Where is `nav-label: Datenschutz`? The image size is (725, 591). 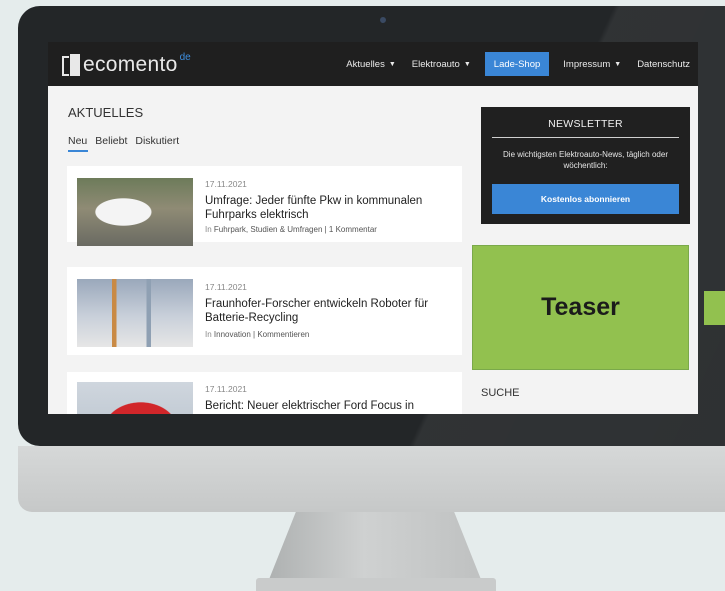 nav-label: Datenschutz is located at coordinates (663, 64).